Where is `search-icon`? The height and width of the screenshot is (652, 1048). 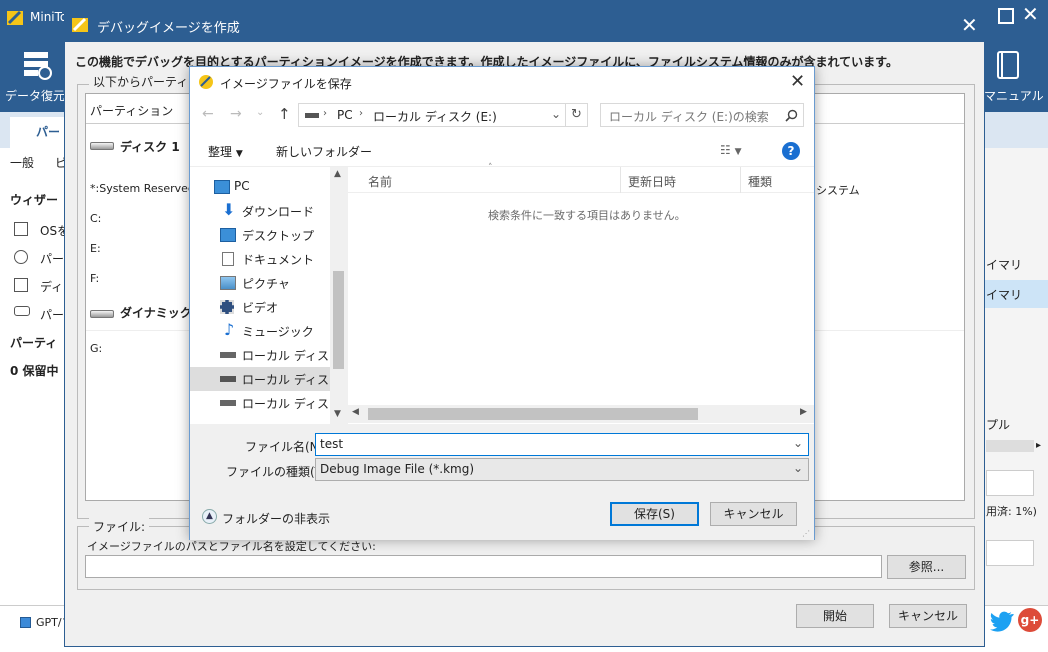
search-icon is located at coordinates (791, 115).